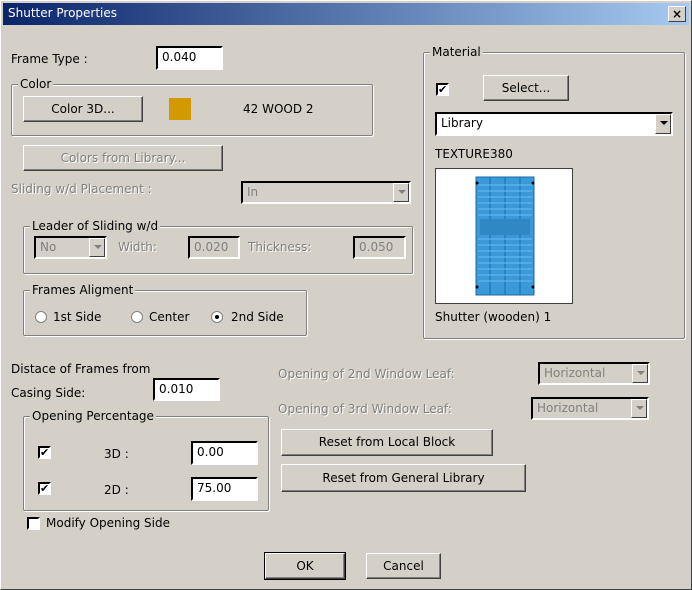 Image resolution: width=692 pixels, height=590 pixels. What do you see at coordinates (224, 489) in the screenshot?
I see `opening-2d-field: 75.00` at bounding box center [224, 489].